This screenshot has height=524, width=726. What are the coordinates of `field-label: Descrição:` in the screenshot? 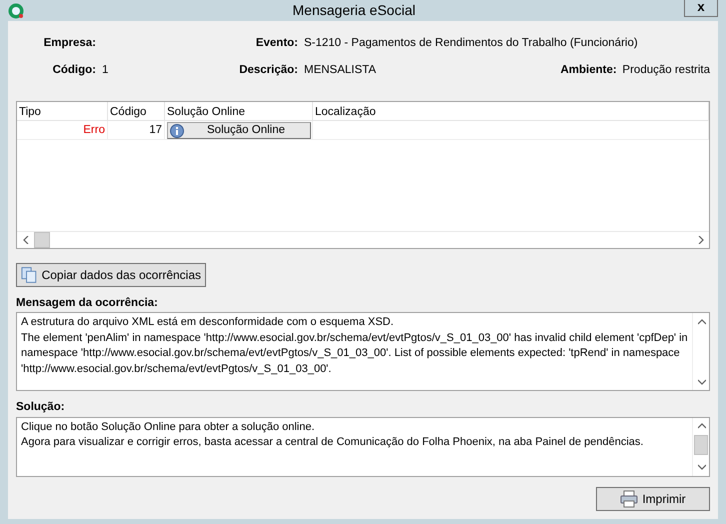 It's located at (268, 70).